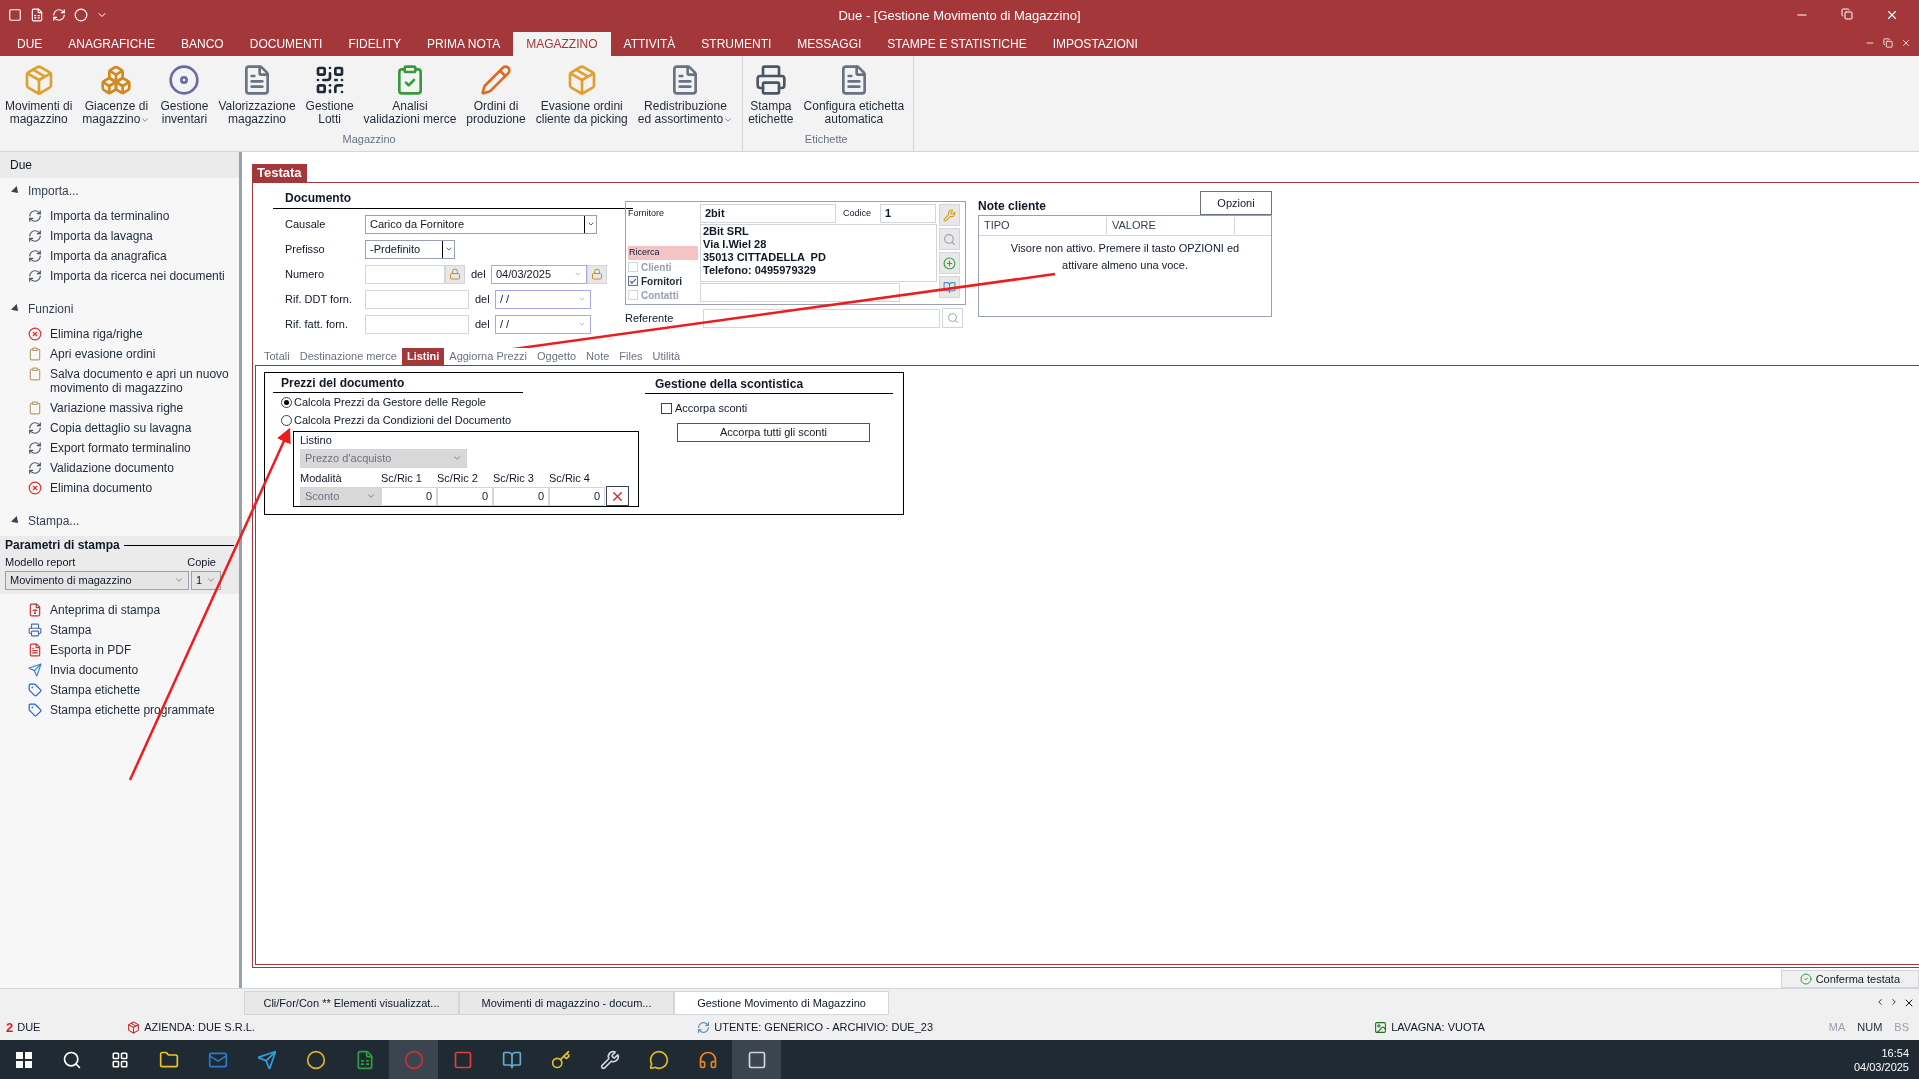 The image size is (1919, 1079). I want to click on scroll-right-icon, so click(1894, 1002).